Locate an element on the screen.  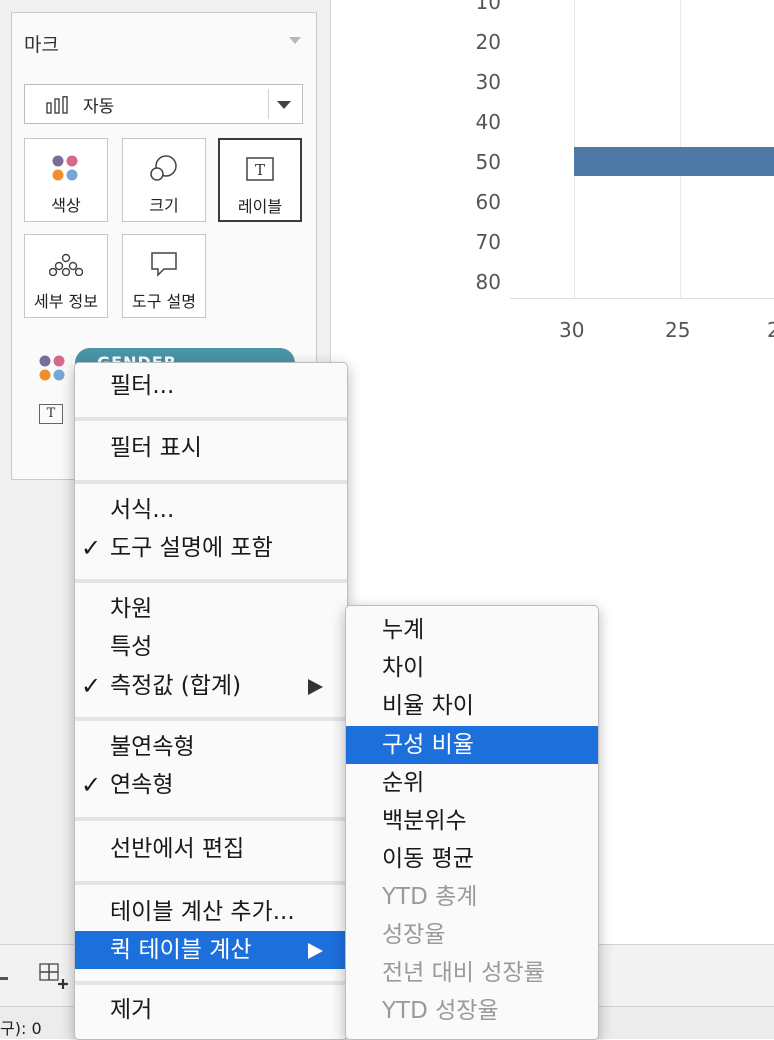
submenu-item-running-total: 누계 is located at coordinates (472, 630).